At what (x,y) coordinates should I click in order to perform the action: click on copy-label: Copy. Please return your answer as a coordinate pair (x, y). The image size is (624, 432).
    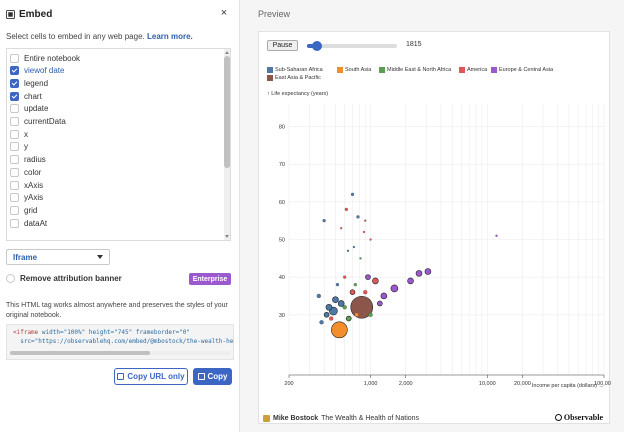
    Looking at the image, I should click on (217, 376).